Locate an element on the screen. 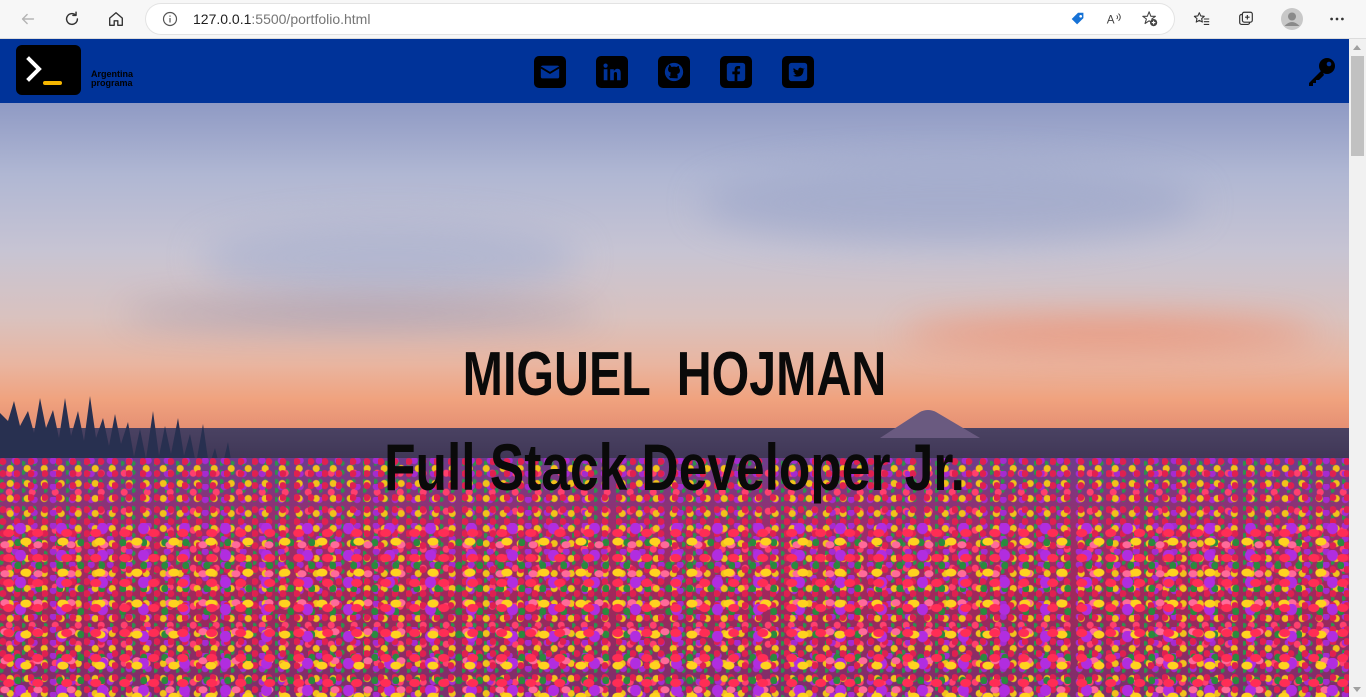 The image size is (1366, 697). github-icon is located at coordinates (674, 72).